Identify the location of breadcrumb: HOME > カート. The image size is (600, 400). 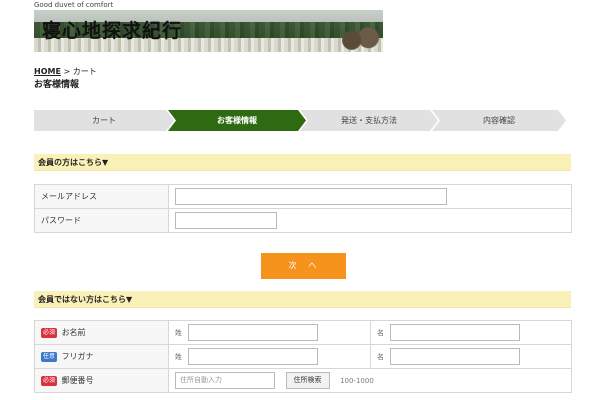
(65, 71).